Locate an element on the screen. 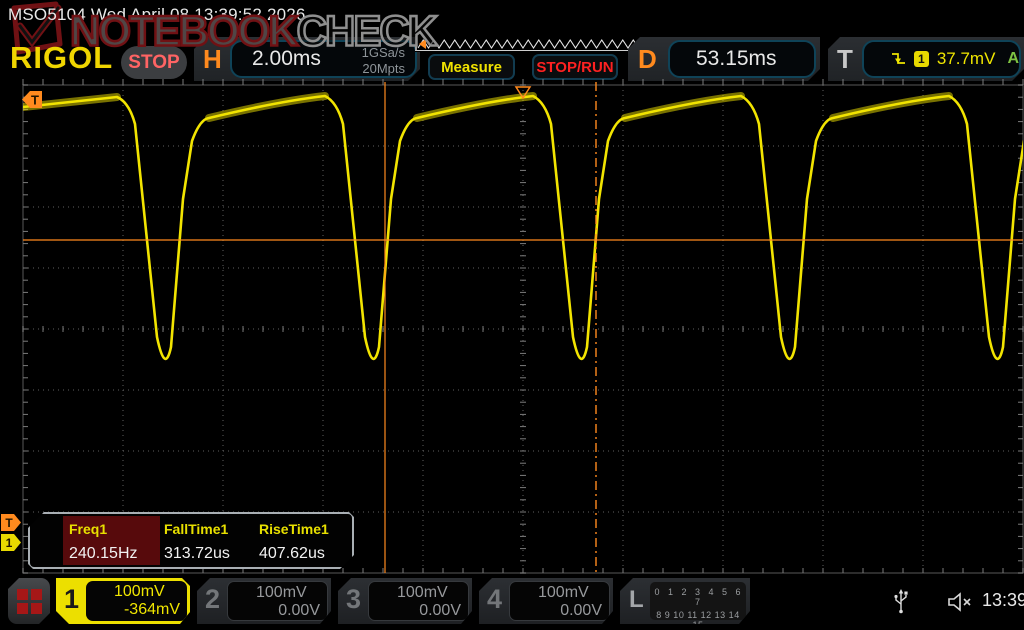 This screenshot has width=1024, height=630. usb-icon is located at coordinates (901, 601).